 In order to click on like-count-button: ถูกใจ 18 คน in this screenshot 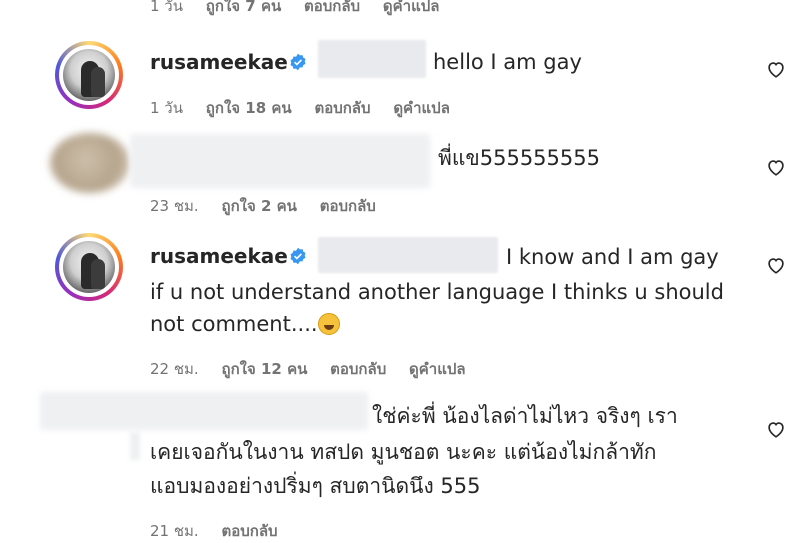, I will do `click(249, 108)`.